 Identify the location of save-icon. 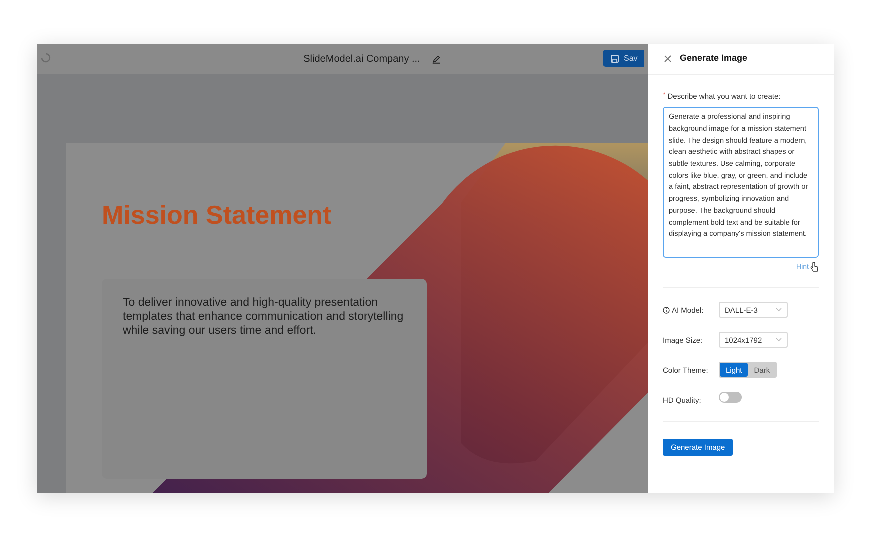
(615, 58).